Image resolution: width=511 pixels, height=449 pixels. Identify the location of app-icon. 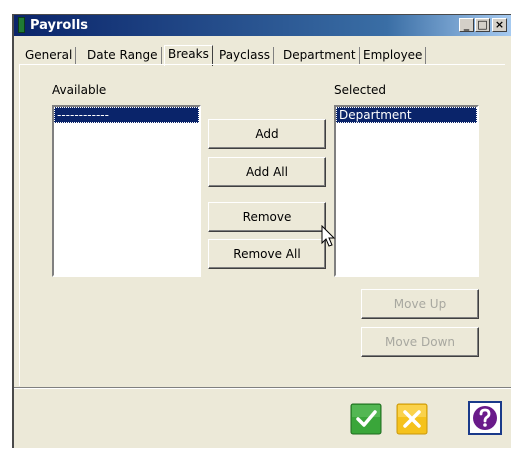
(21, 25).